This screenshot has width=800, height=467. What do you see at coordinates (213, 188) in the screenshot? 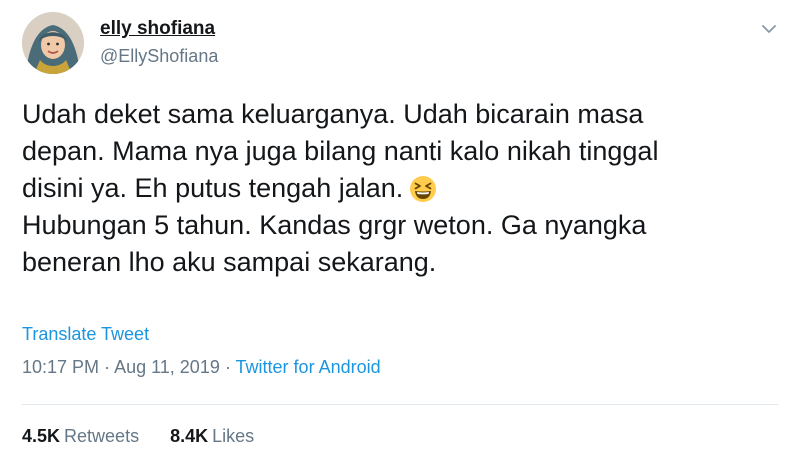
I see `tweet-text-line: disini ya. Eh putus tengah jalan.` at bounding box center [213, 188].